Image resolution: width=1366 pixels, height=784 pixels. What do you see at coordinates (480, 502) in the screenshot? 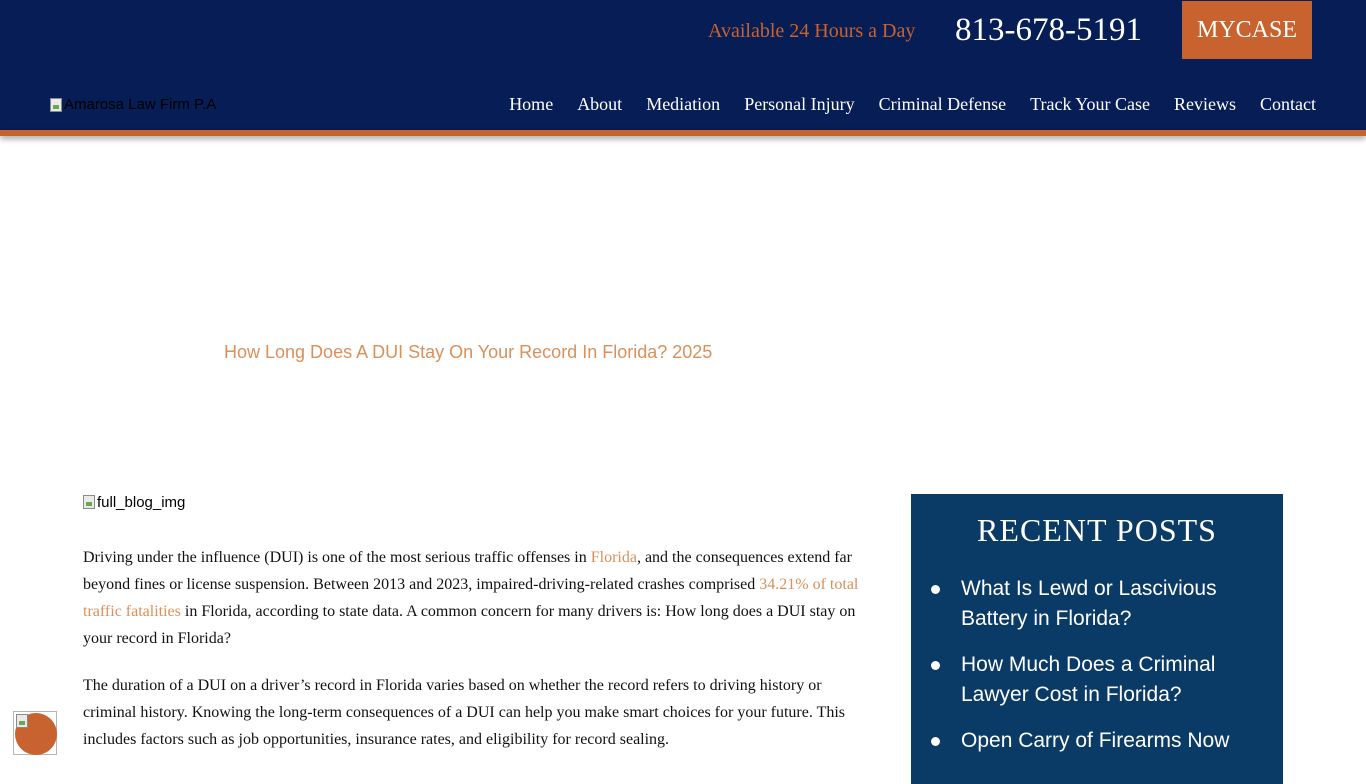
I see `blog-image: full_blog_img` at bounding box center [480, 502].